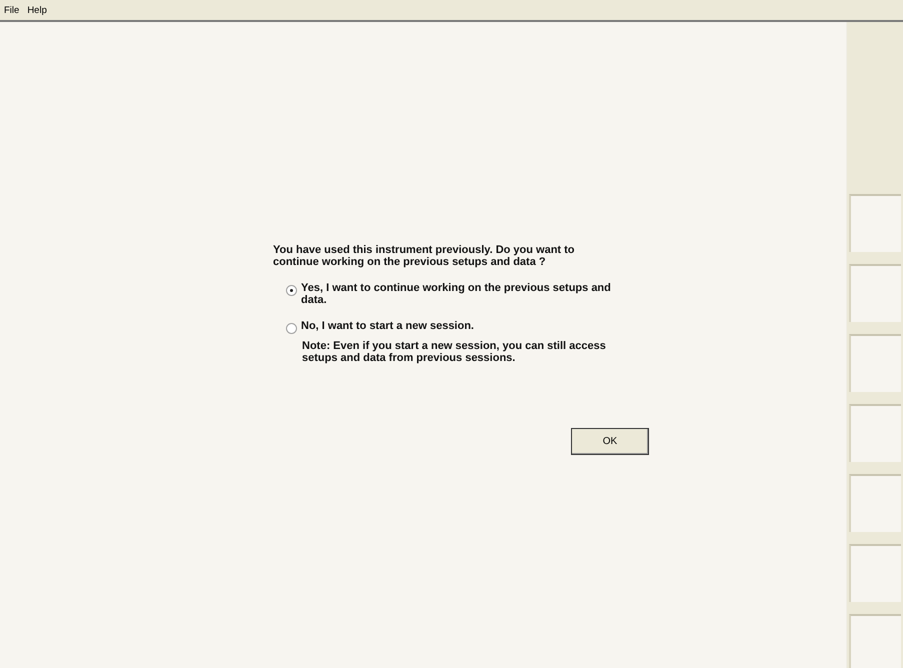 The height and width of the screenshot is (668, 903). I want to click on option-label: No, I want to start a new session., so click(462, 326).